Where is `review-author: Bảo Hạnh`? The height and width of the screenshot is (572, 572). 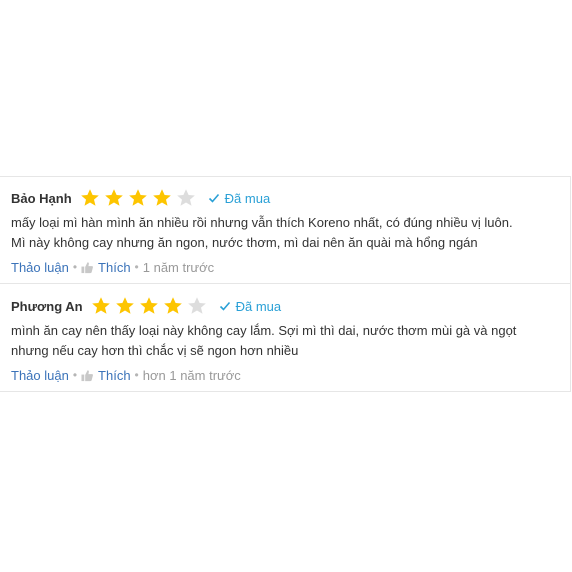 review-author: Bảo Hạnh is located at coordinates (41, 198).